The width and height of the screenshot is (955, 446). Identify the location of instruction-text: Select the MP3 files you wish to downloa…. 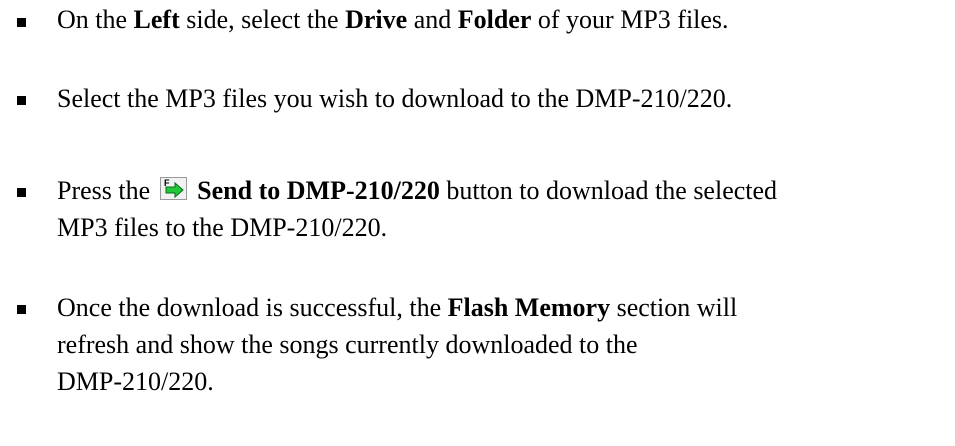
(395, 98).